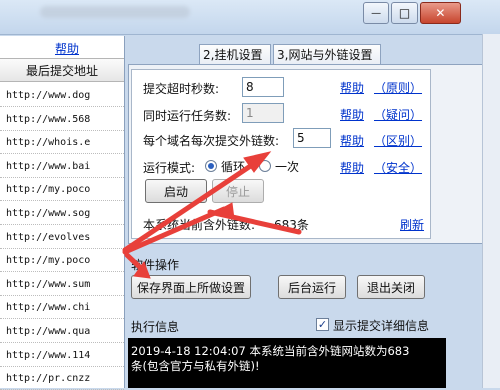 This screenshot has height=390, width=500. I want to click on maximize-icon: □, so click(404, 13).